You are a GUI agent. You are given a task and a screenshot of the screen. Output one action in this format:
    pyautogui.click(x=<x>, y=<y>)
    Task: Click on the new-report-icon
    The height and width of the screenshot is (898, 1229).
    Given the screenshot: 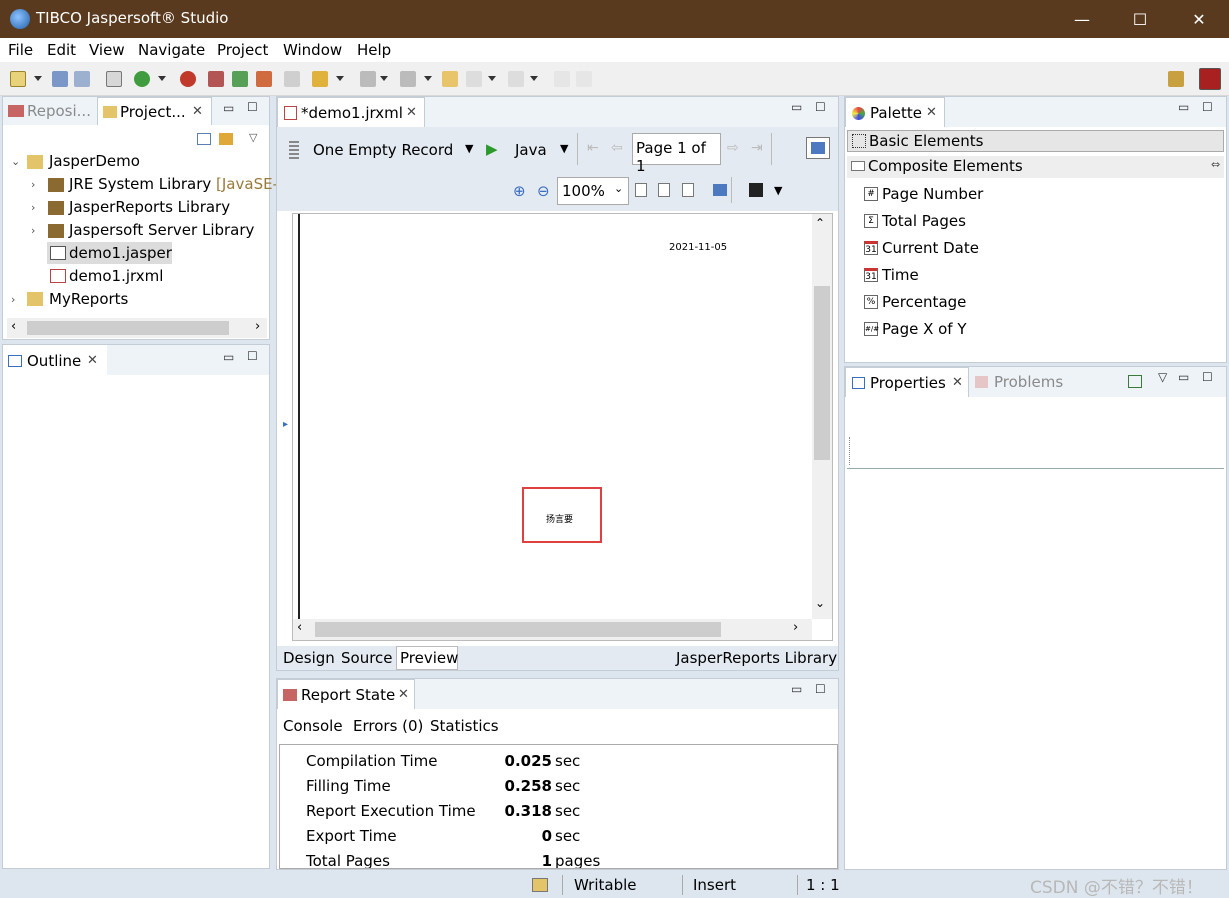 What is the action you would take?
    pyautogui.click(x=216, y=79)
    